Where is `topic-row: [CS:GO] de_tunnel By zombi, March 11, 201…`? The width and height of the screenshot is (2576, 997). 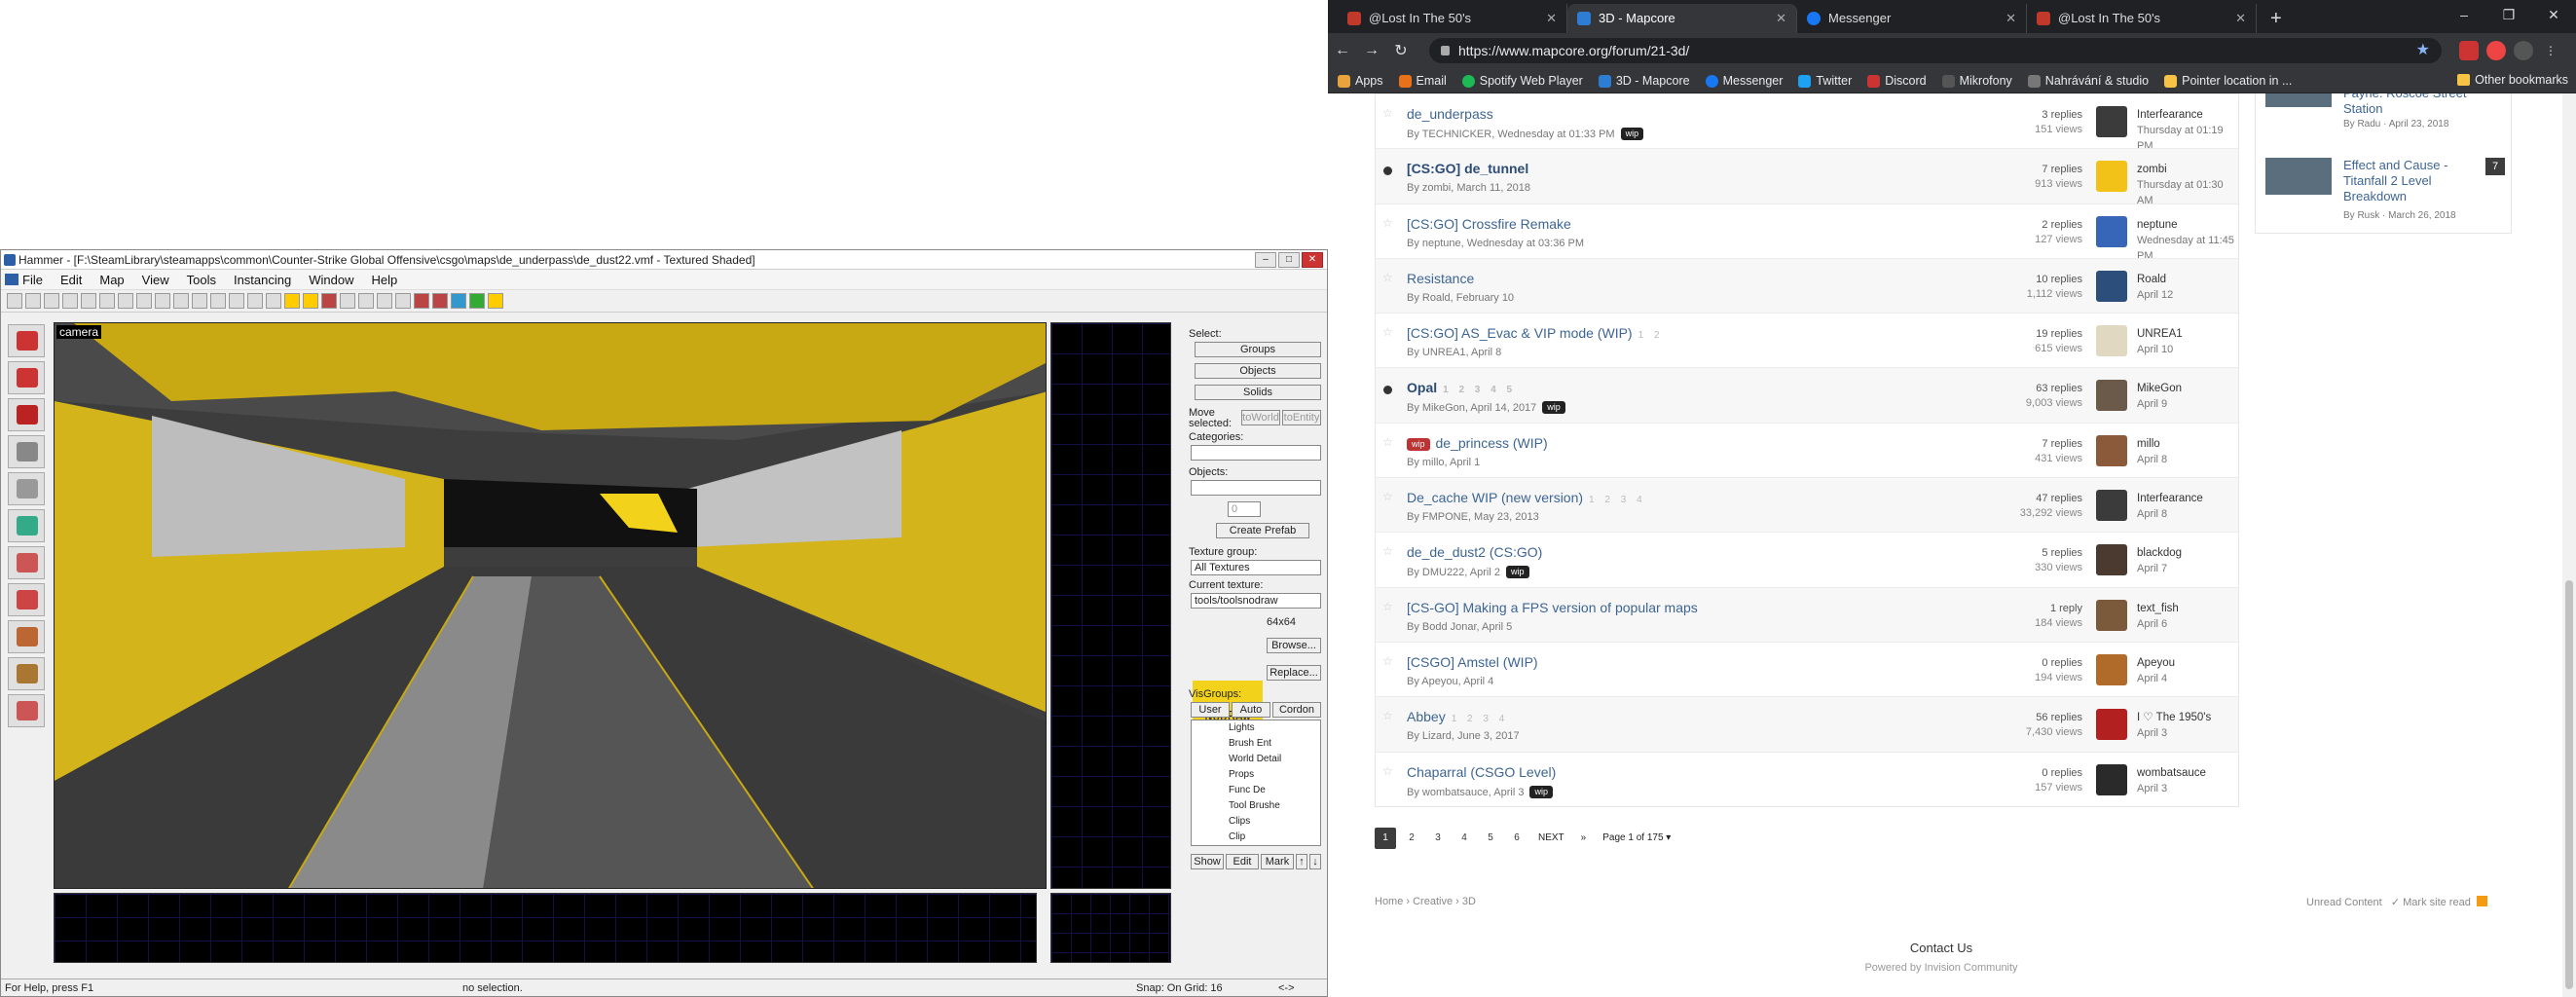 topic-row: [CS:GO] de_tunnel By zombi, March 11, 201… is located at coordinates (1807, 177).